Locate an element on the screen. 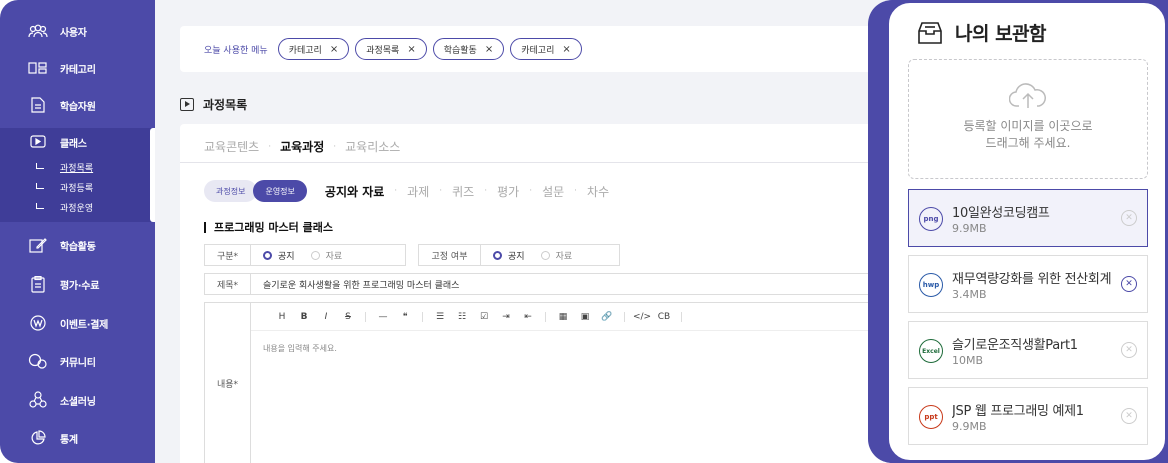  file-item: png 10일완성코딩캠프 9.9MB ✕ is located at coordinates (1028, 218).